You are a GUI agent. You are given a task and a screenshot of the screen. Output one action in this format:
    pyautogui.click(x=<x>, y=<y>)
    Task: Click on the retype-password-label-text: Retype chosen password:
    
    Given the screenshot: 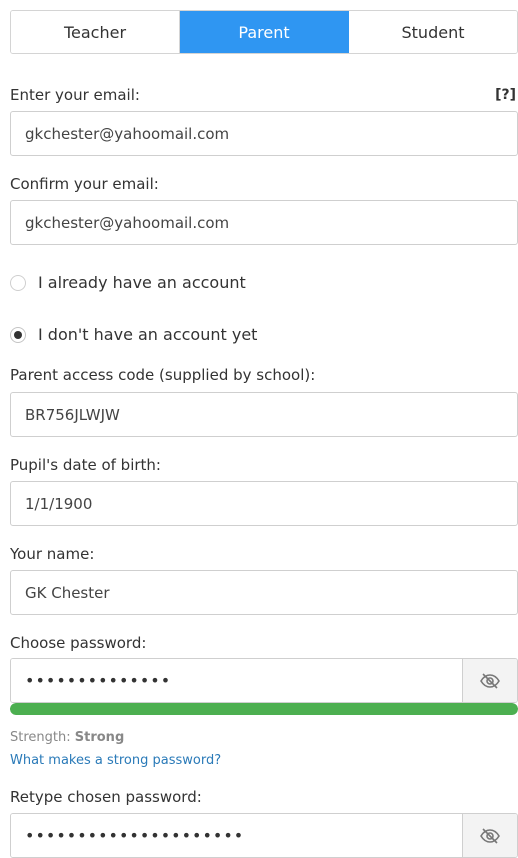 What is the action you would take?
    pyautogui.click(x=106, y=797)
    